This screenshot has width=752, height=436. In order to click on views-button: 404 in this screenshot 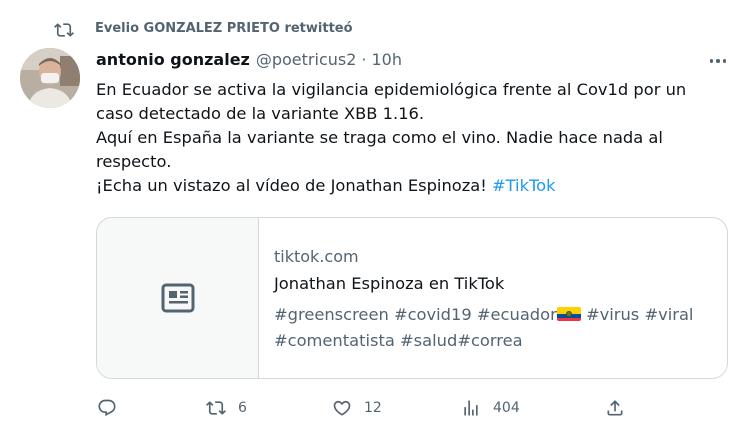, I will do `click(490, 408)`.